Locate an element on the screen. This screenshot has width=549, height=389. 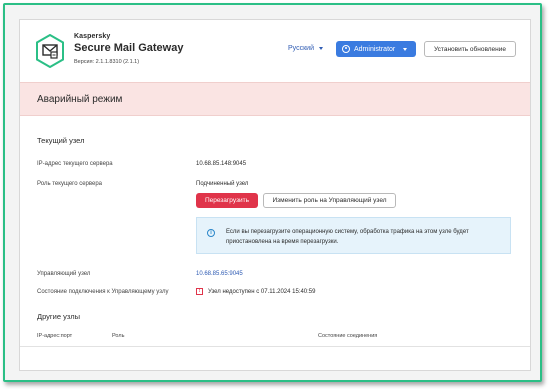
install-update-button: Установить обновление is located at coordinates (470, 49).